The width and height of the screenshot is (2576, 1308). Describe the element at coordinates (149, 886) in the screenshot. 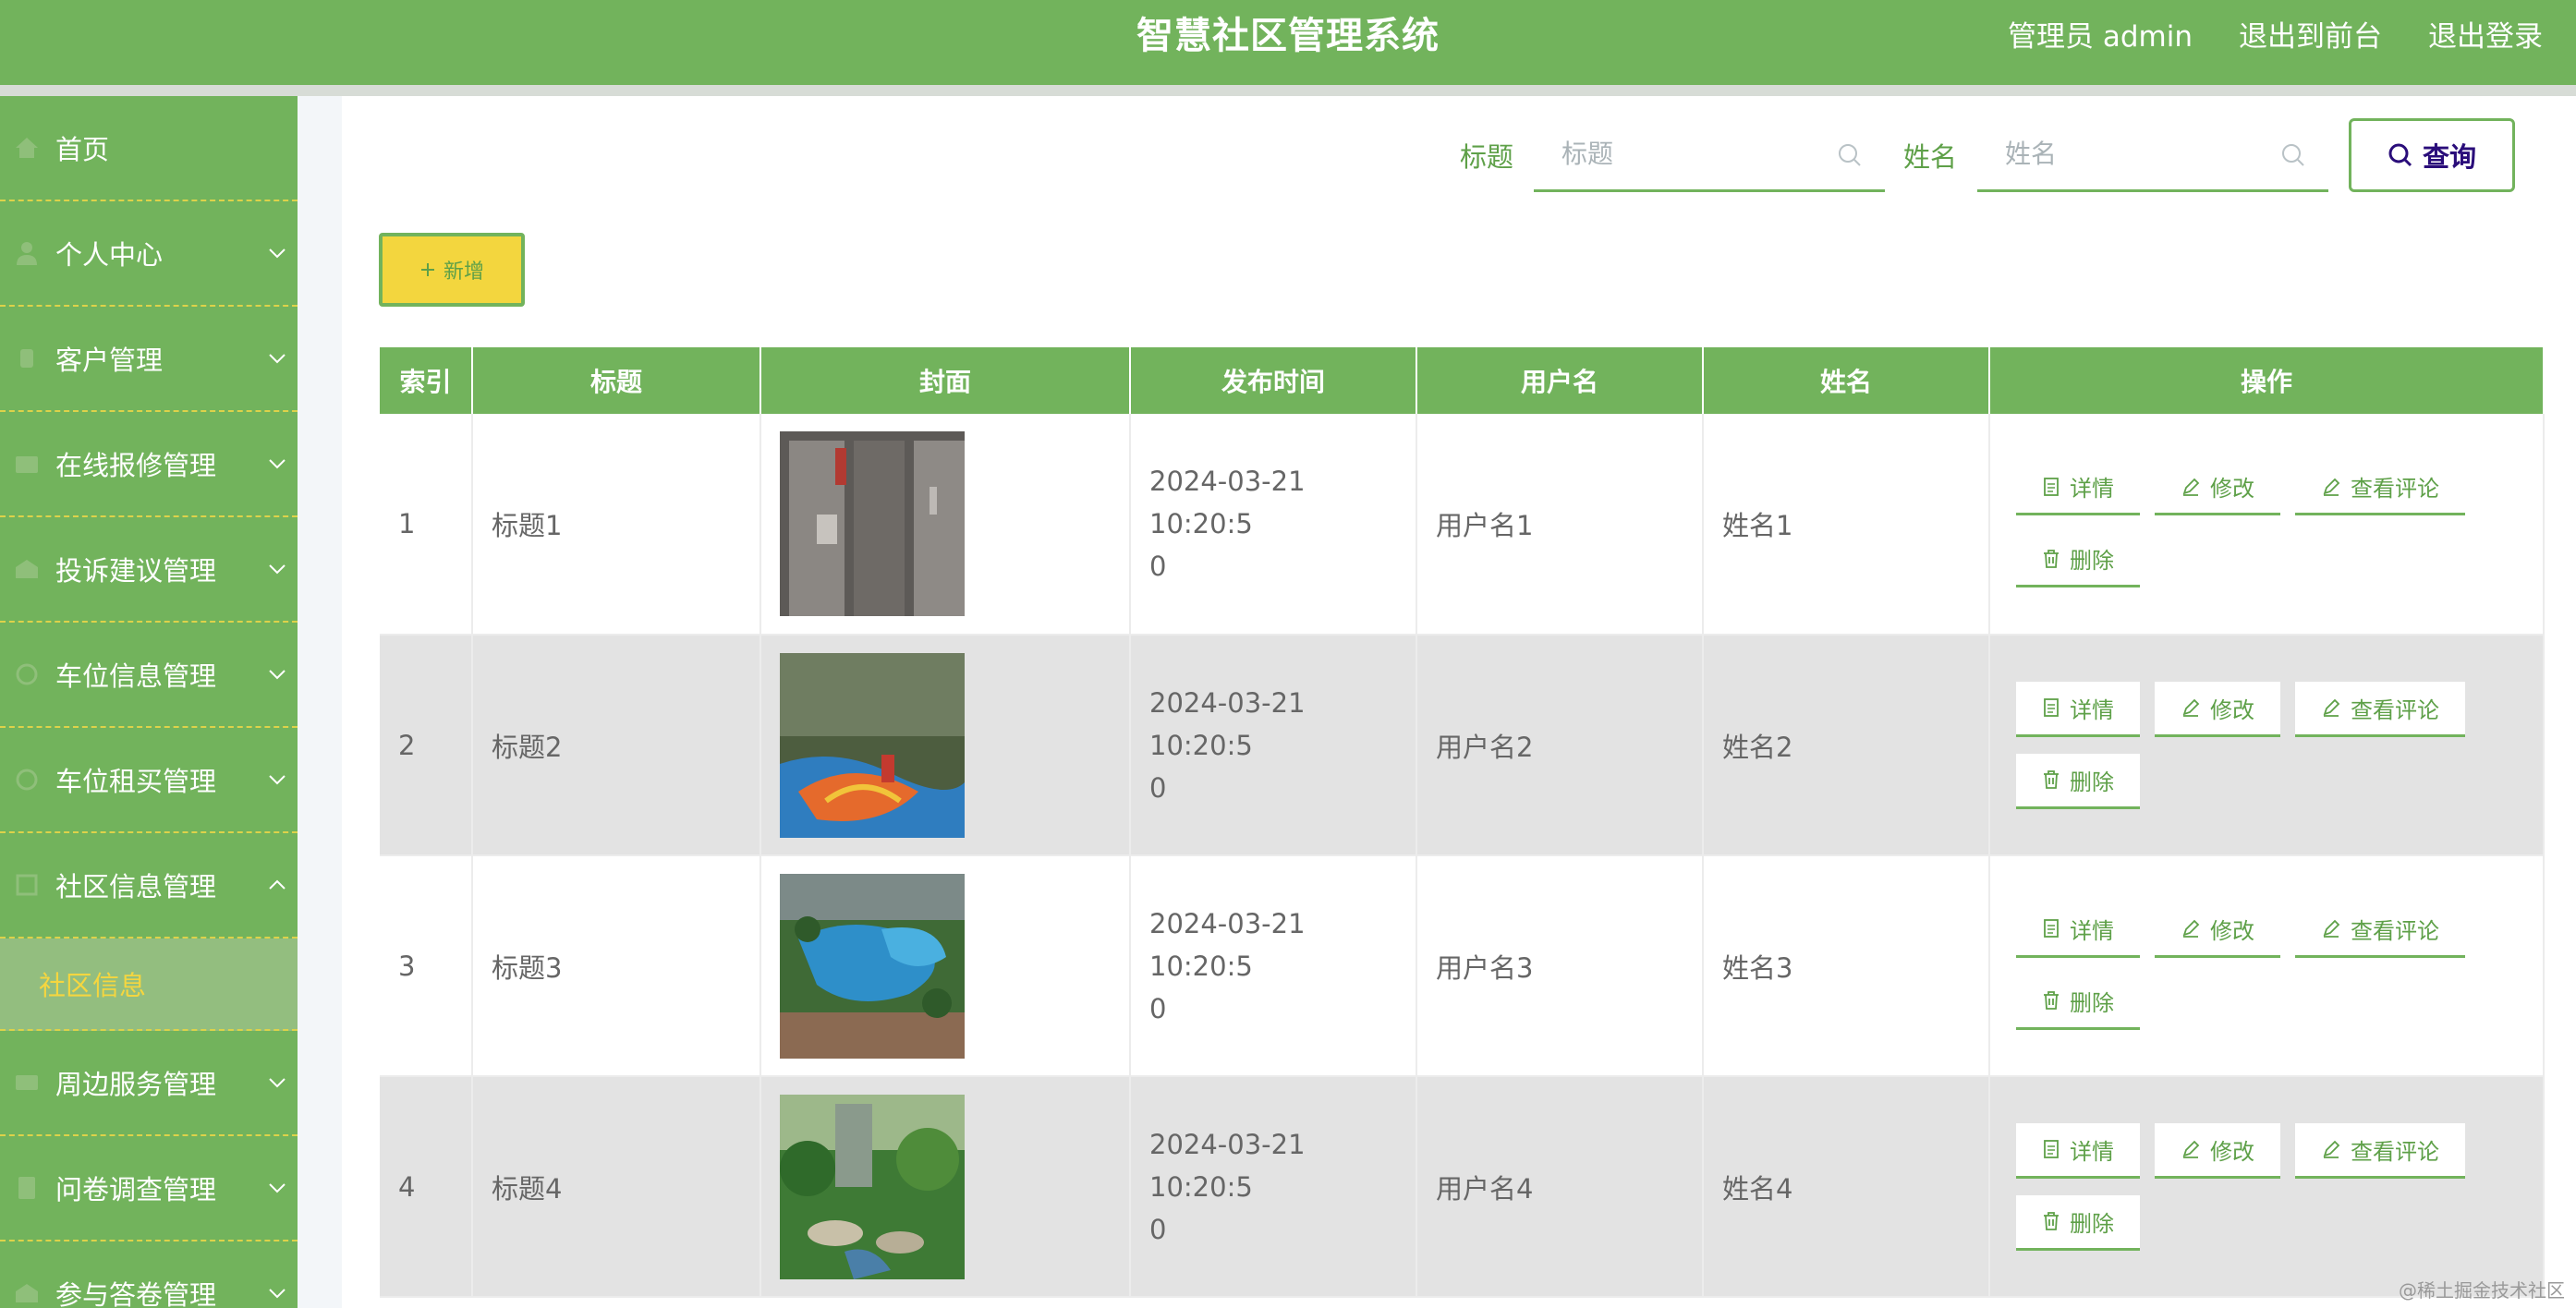

I see `sidebar-item-community: 社区信息管理` at that location.